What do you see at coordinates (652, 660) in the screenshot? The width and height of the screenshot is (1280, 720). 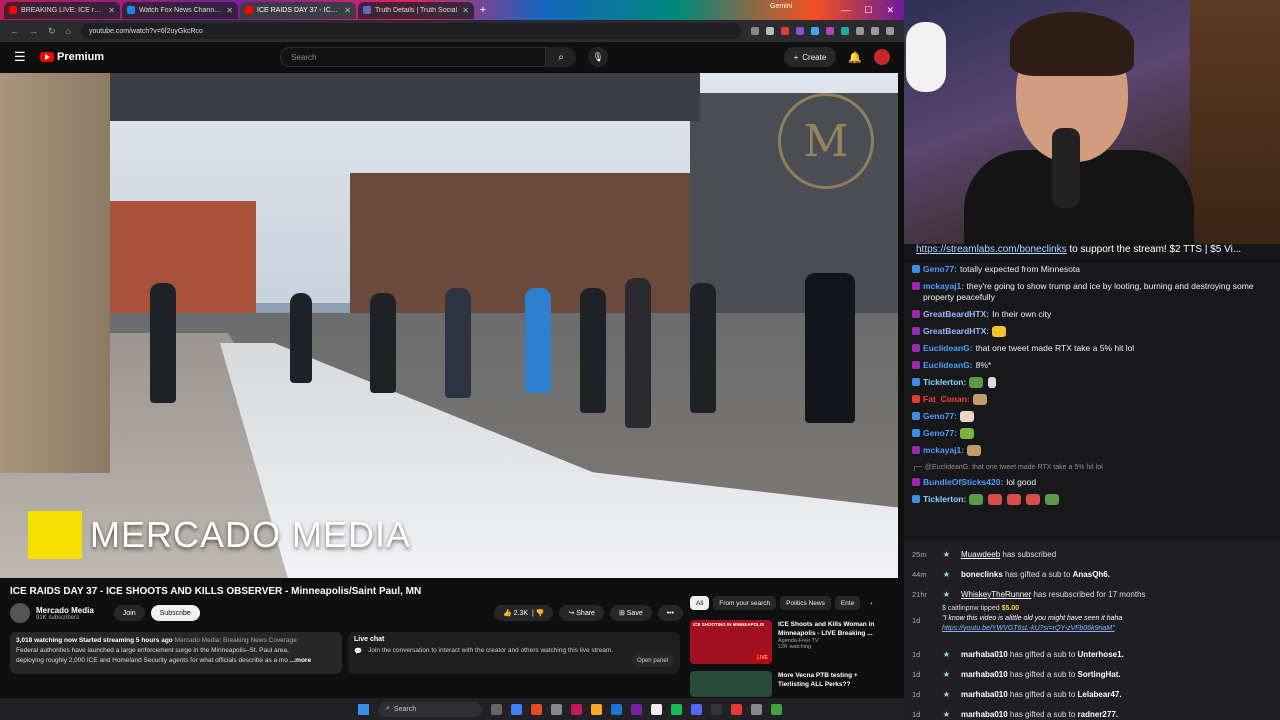 I see `open-panel-button: Open panel` at bounding box center [652, 660].